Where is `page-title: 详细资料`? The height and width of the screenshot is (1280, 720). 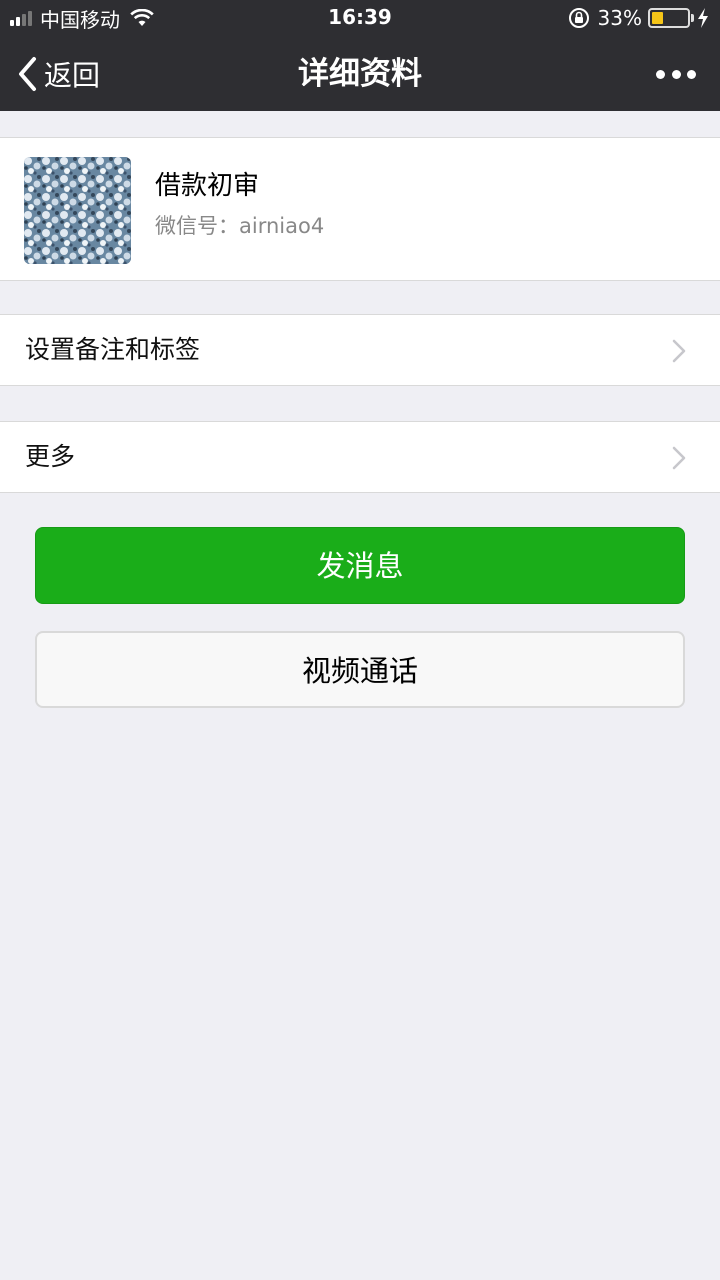
page-title: 详细资料 is located at coordinates (360, 74).